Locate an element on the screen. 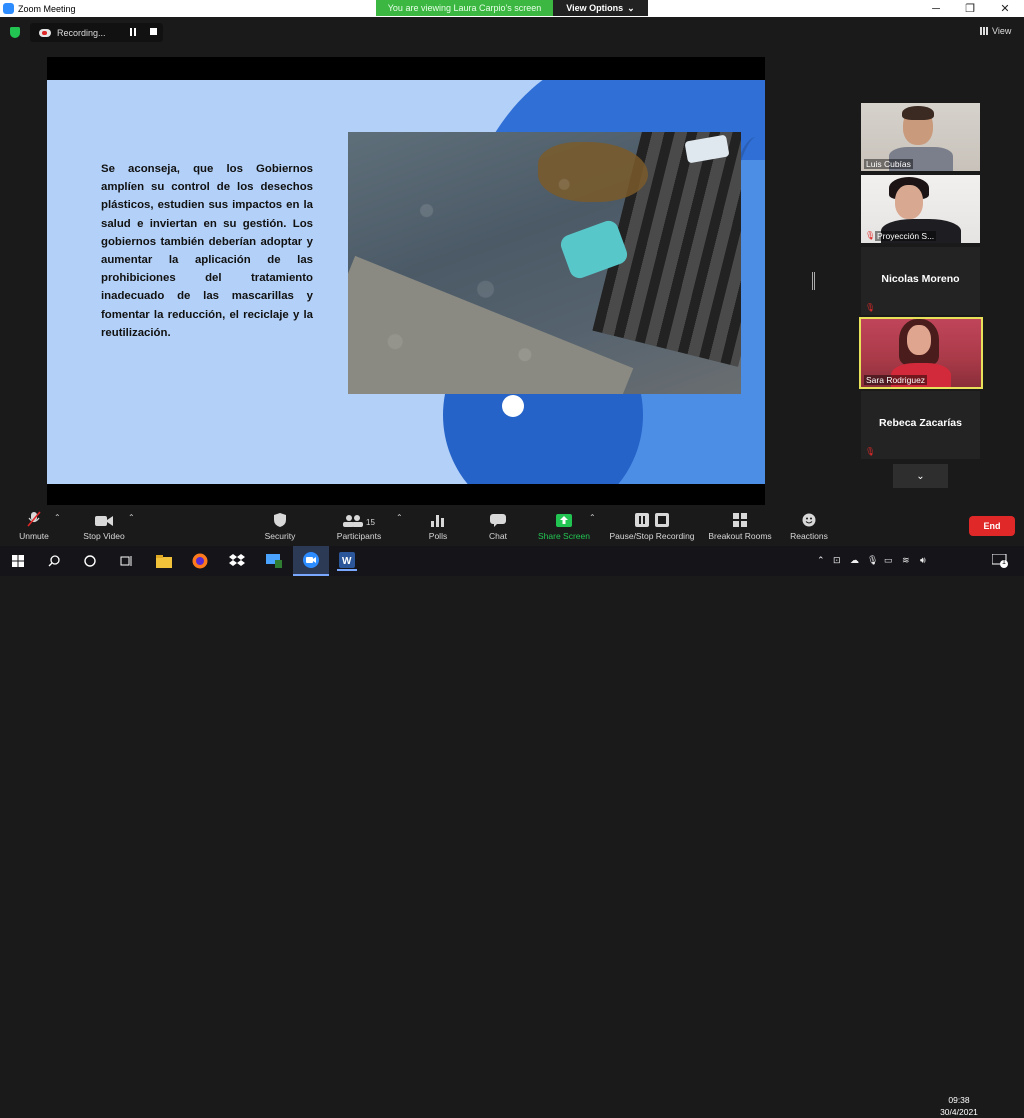 Image resolution: width=1024 pixels, height=1118 pixels. participant-name: Rebeca Zacarías is located at coordinates (920, 423).